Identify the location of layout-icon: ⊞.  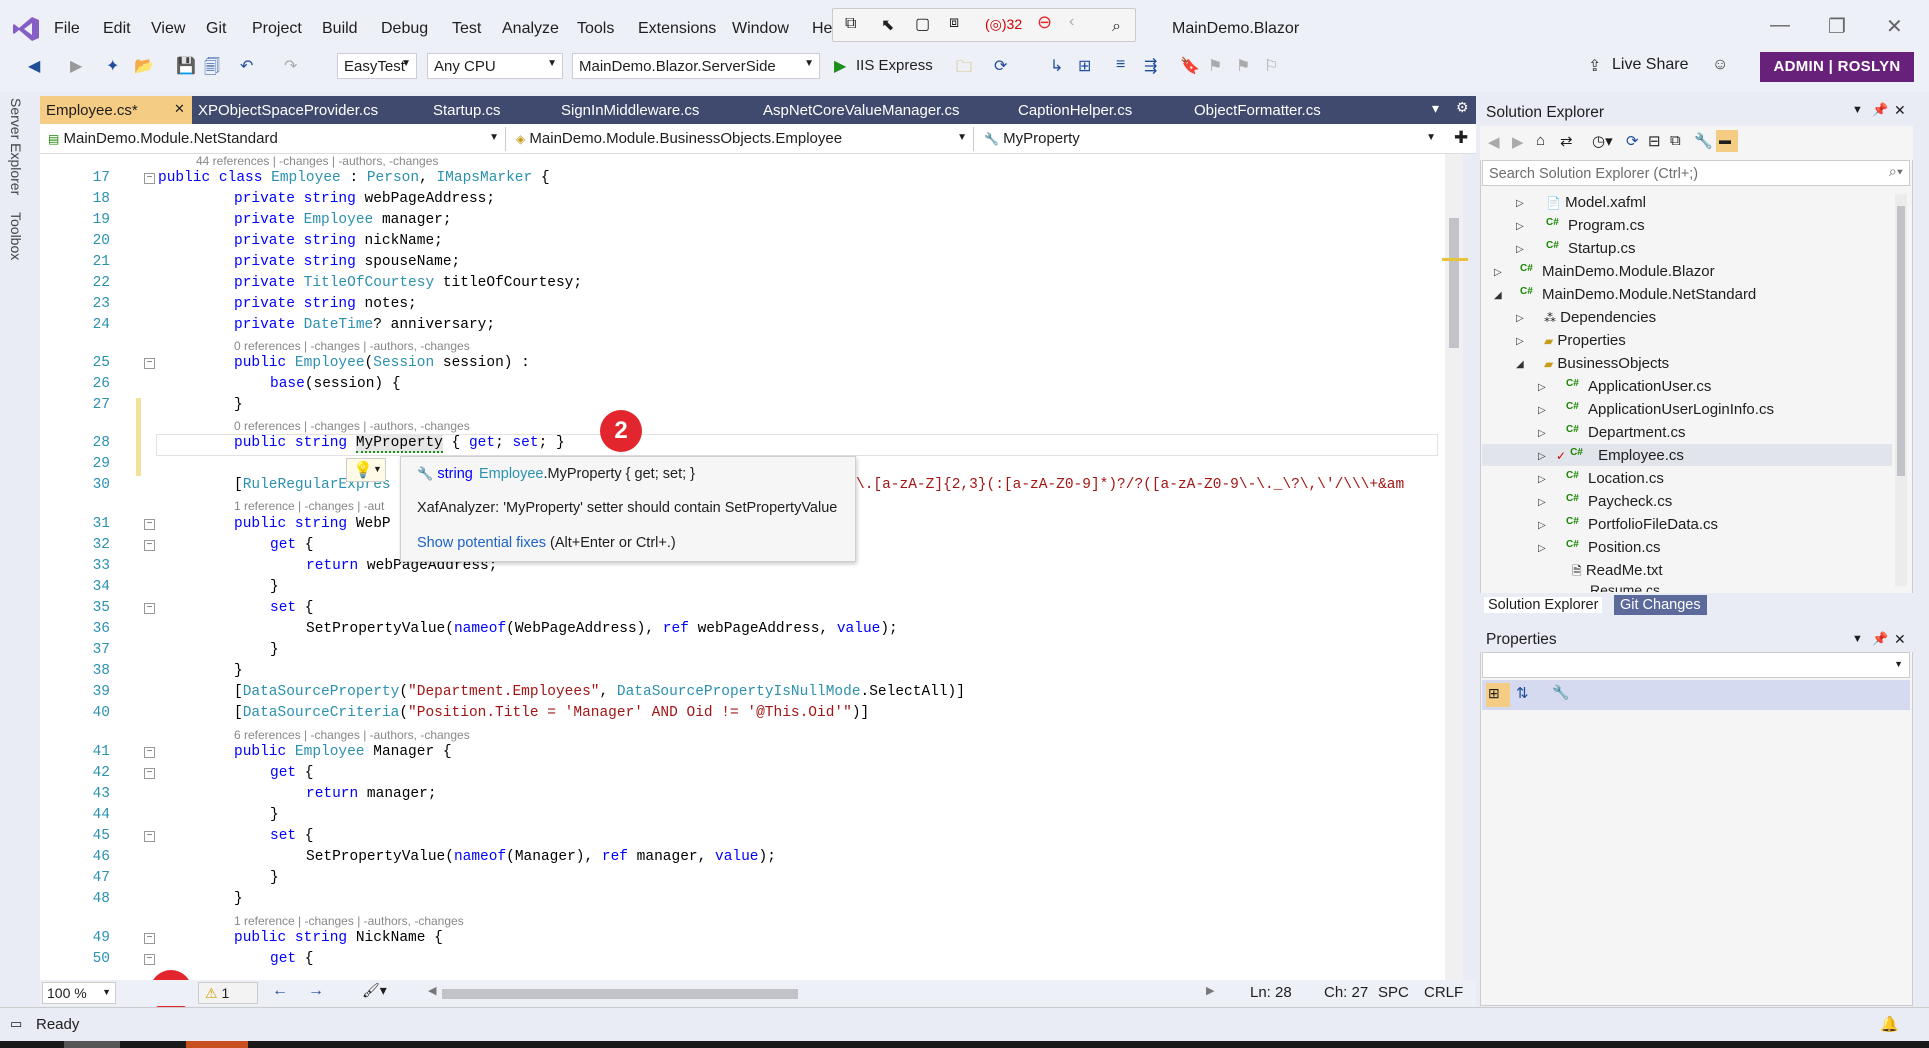
(1084, 66).